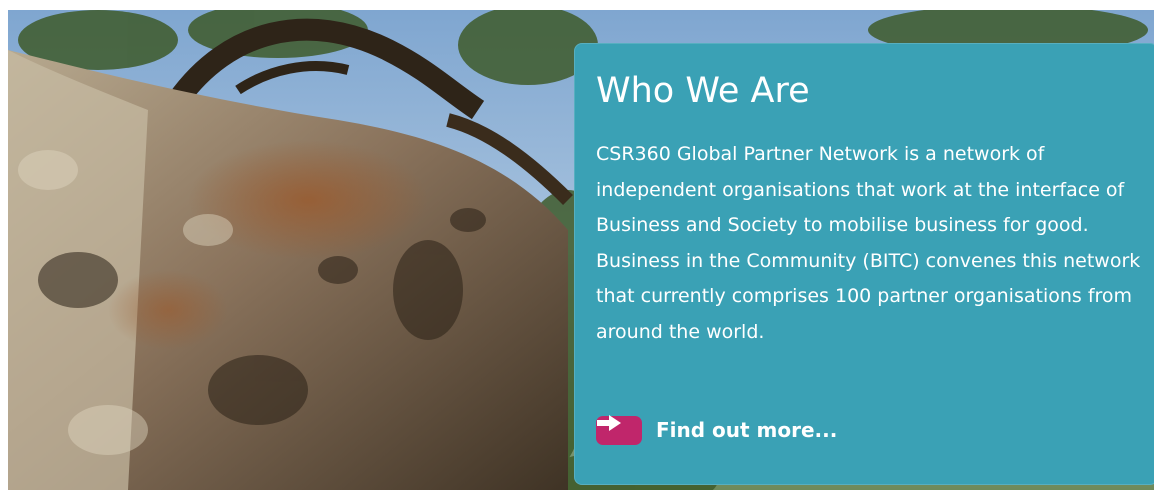 This screenshot has height=490, width=1154. I want to click on panel-title: Who We Are, so click(703, 91).